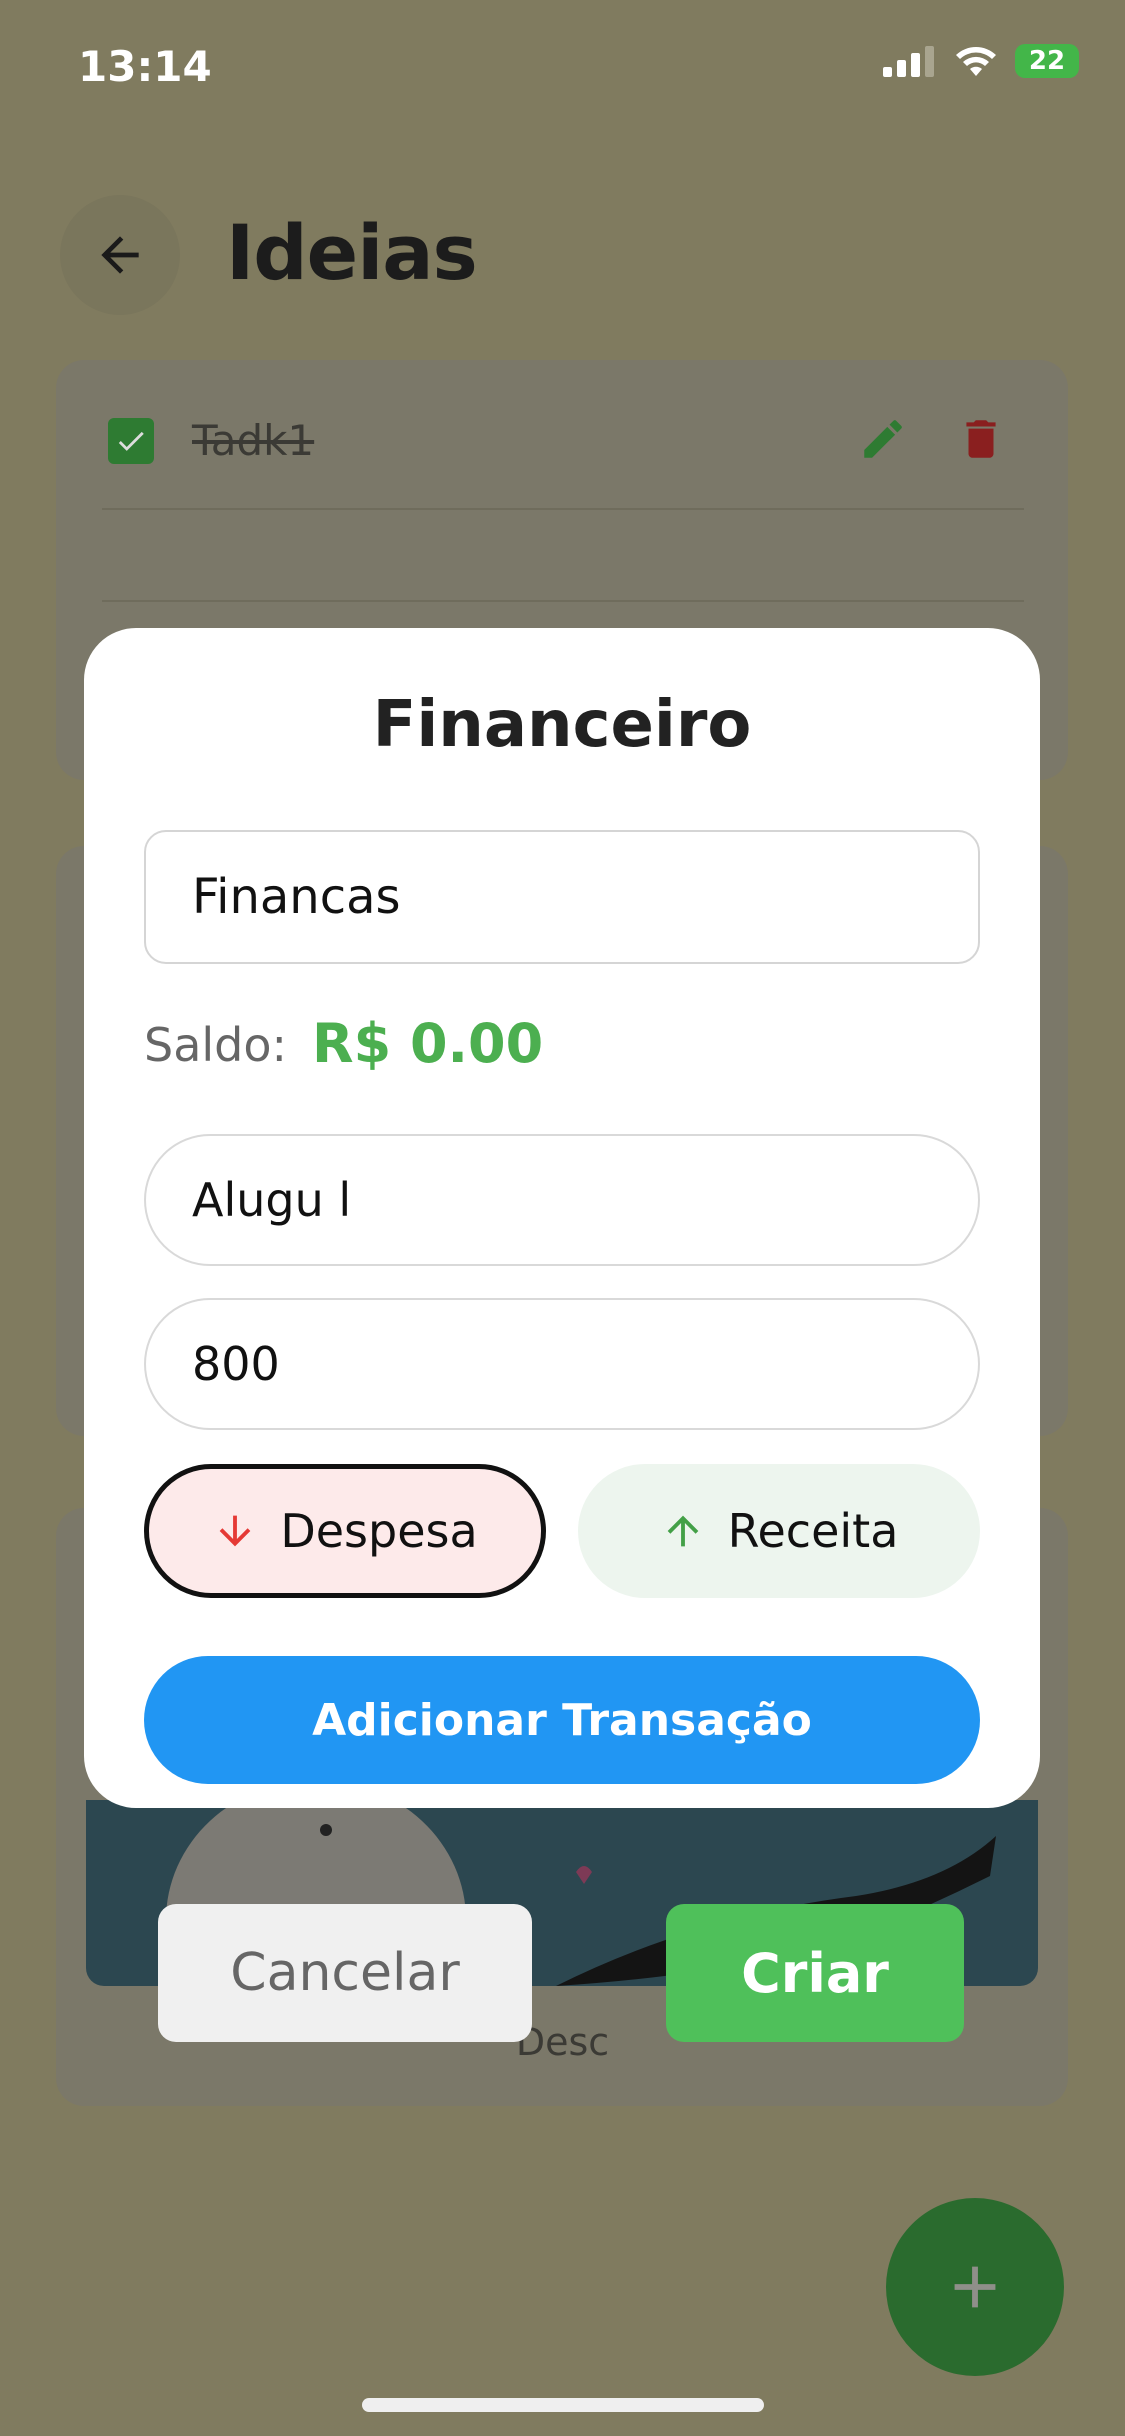 This screenshot has height=2436, width=1125. I want to click on arrow-left-icon, so click(120, 255).